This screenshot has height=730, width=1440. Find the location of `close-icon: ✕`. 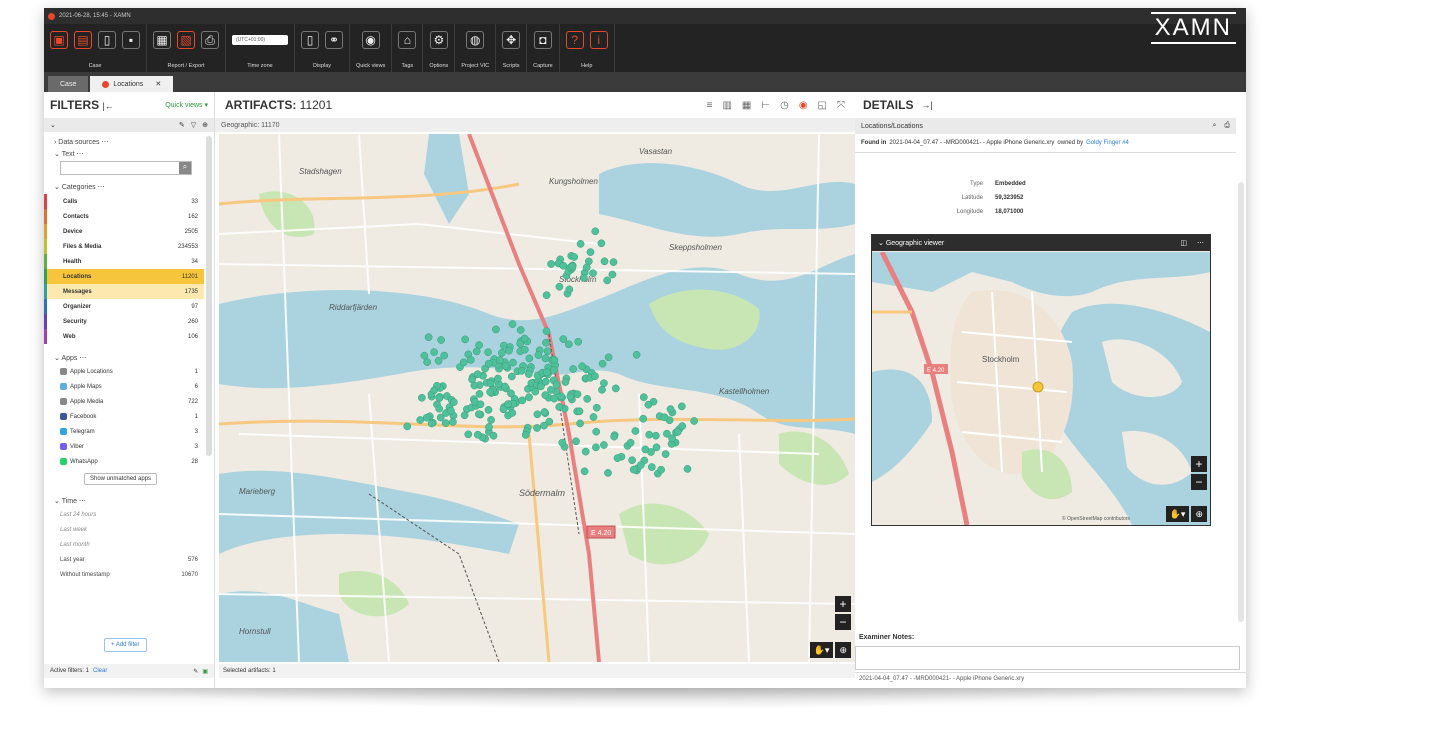

close-icon: ✕ is located at coordinates (158, 84).